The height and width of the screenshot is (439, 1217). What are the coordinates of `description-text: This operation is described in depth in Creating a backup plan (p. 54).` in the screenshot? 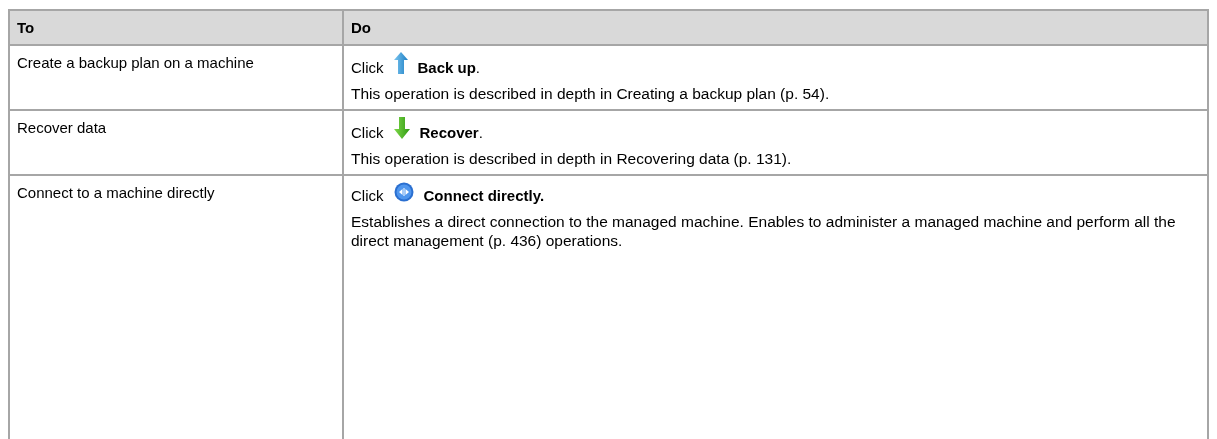 It's located at (591, 93).